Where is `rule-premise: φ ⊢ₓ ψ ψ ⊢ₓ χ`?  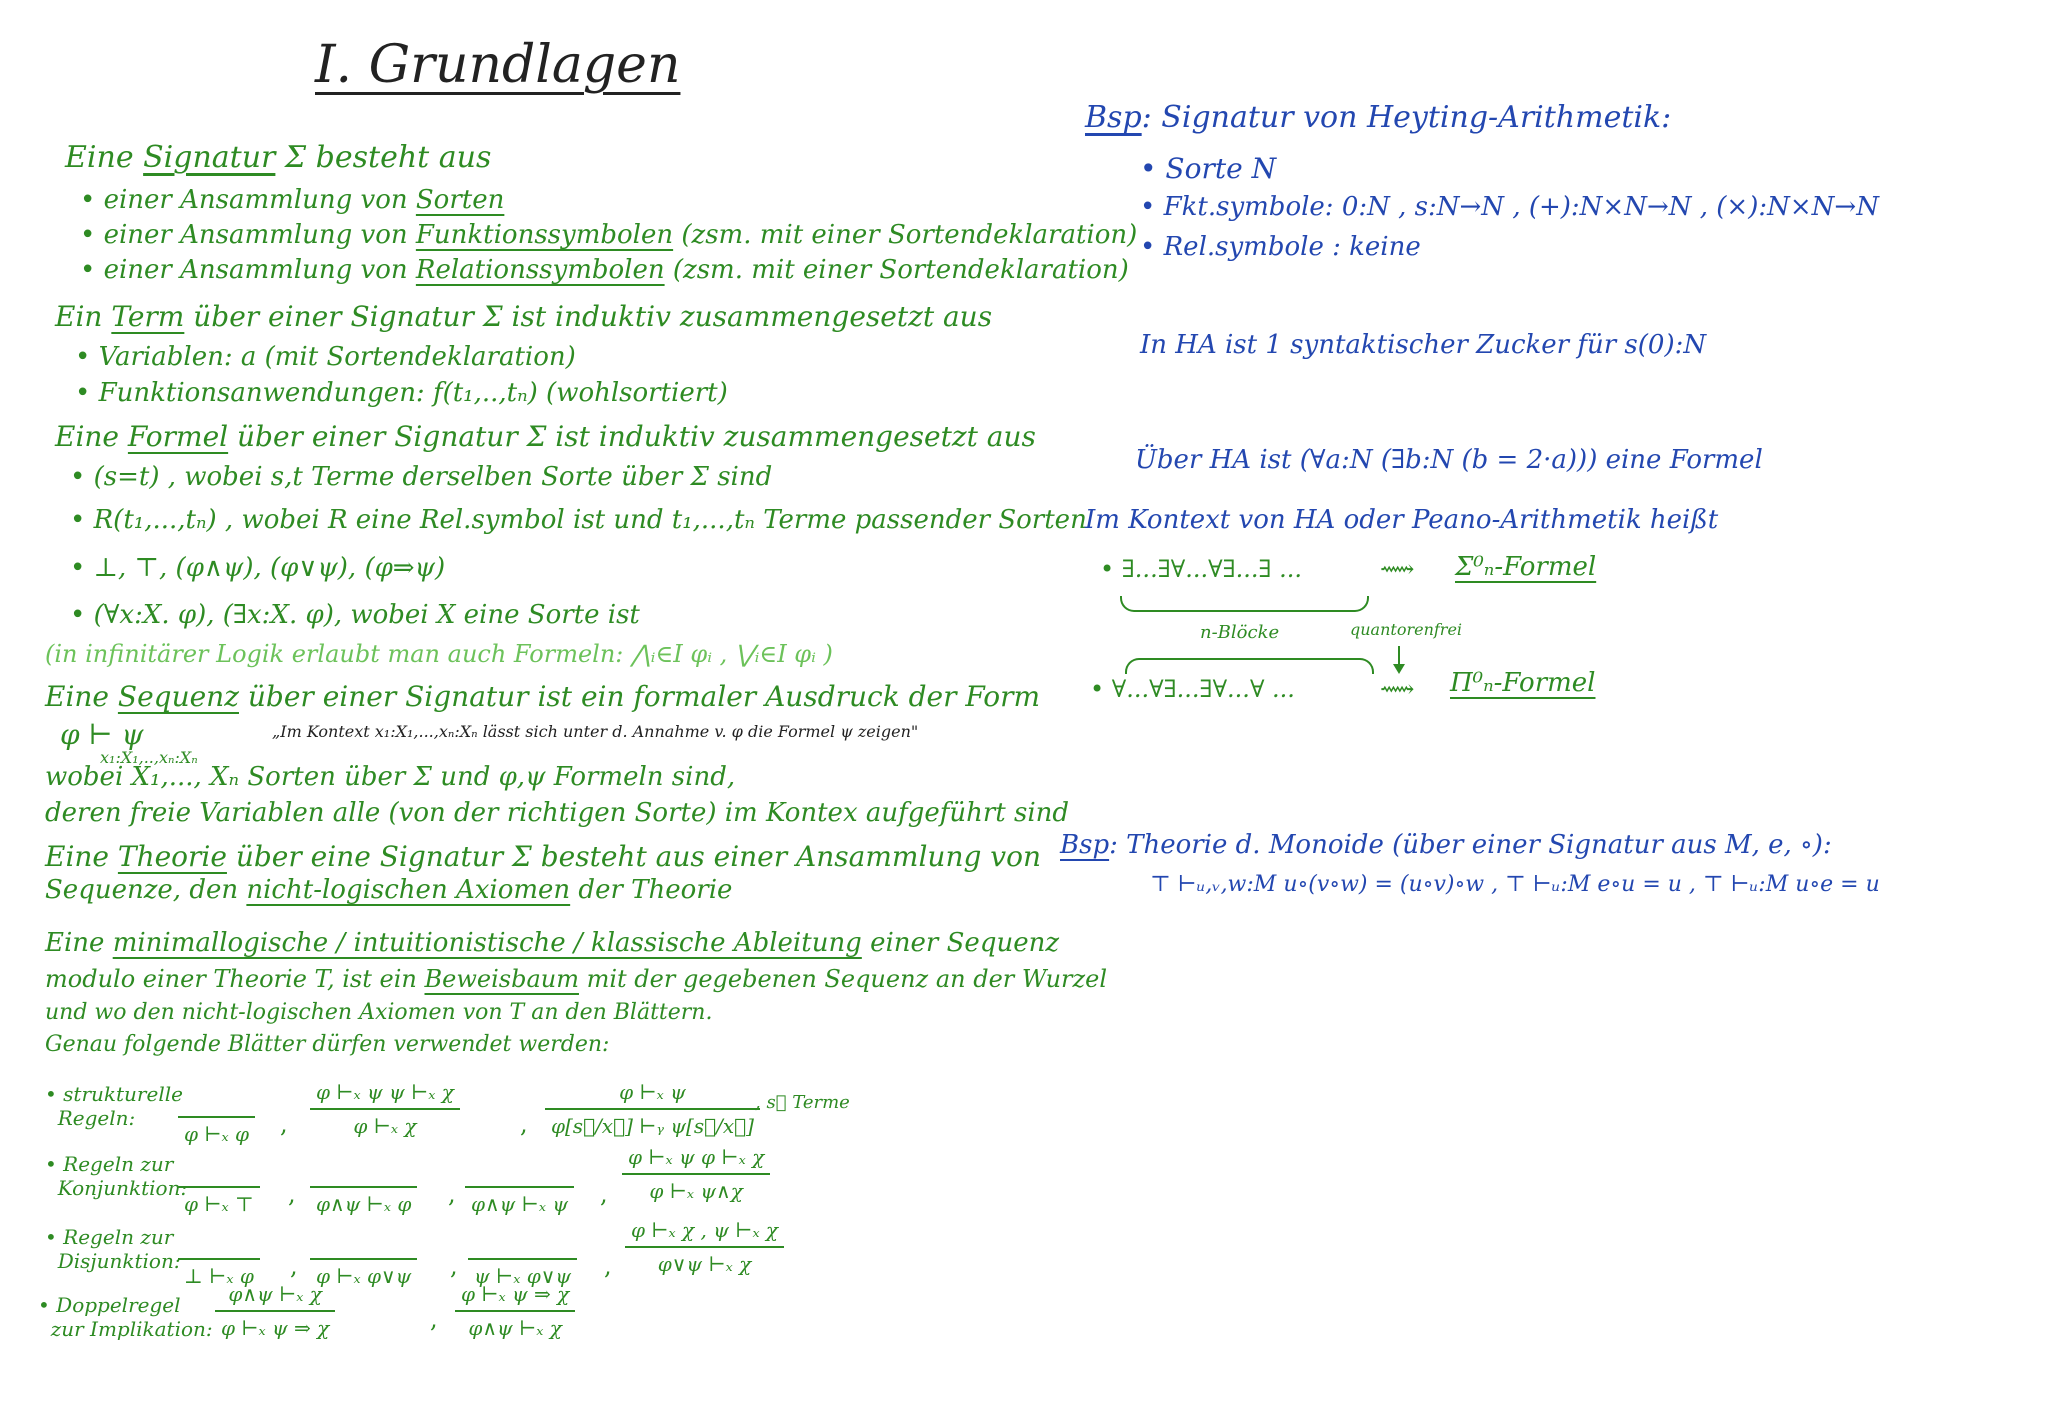 rule-premise: φ ⊢ₓ ψ ψ ⊢ₓ χ is located at coordinates (385, 1095).